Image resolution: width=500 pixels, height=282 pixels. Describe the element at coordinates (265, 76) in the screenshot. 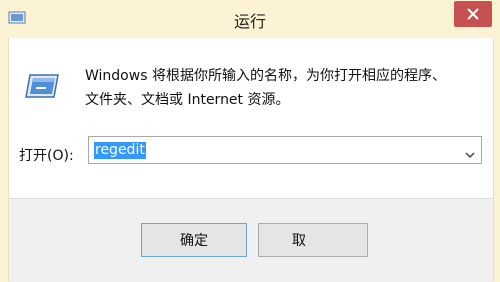

I see `description-line-1: Windows 将根据你所输入的名称，为你打开相应的程序、` at that location.